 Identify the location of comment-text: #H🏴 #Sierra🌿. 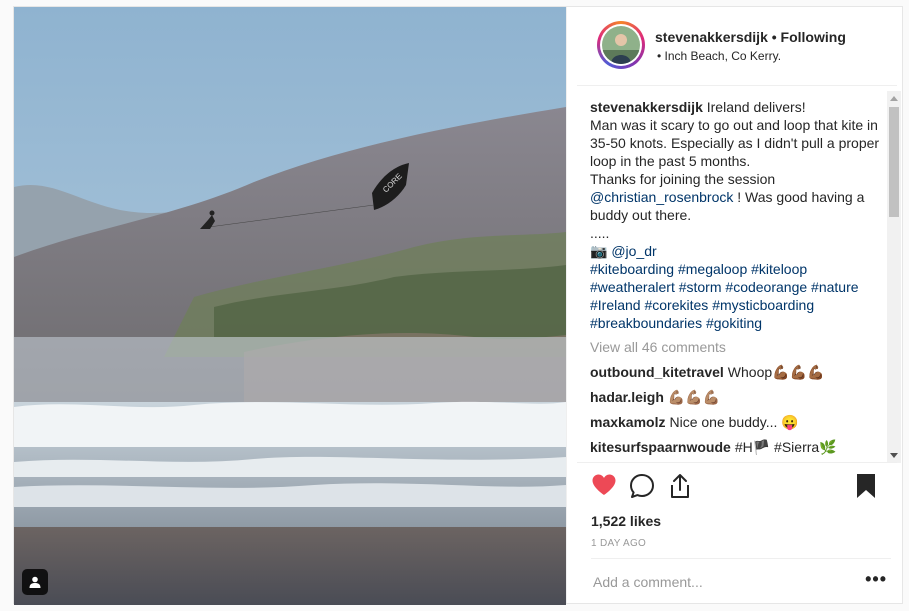
(785, 447).